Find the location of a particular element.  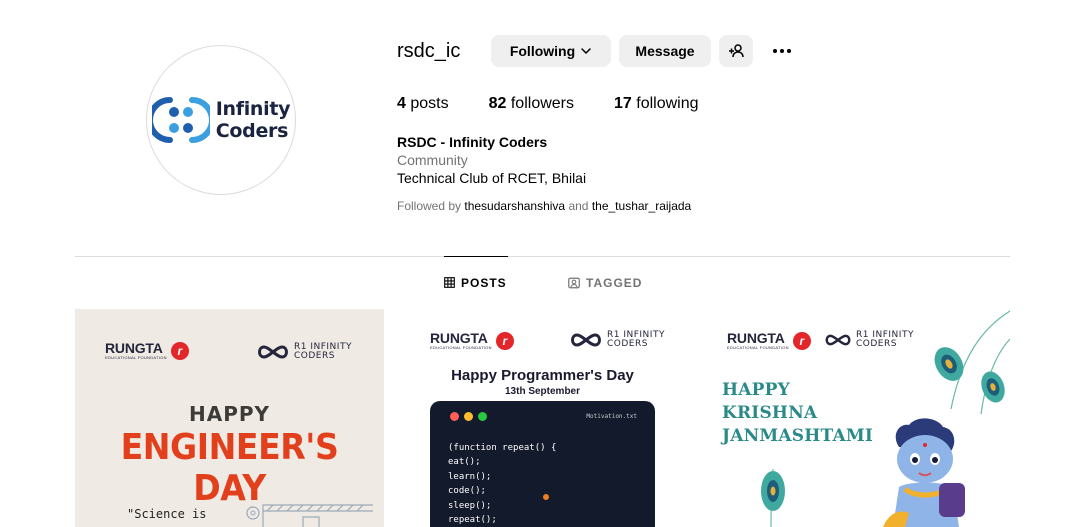

add-user-icon is located at coordinates (736, 51).